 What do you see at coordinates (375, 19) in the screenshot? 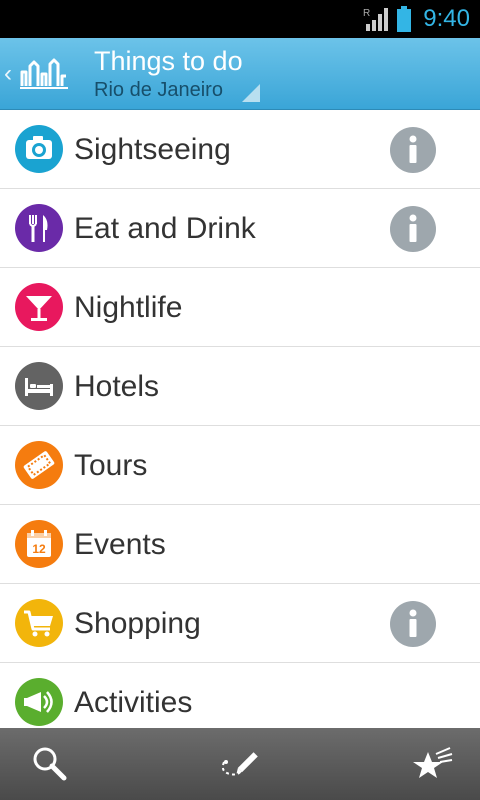
I see `signal-roaming-icon: R` at bounding box center [375, 19].